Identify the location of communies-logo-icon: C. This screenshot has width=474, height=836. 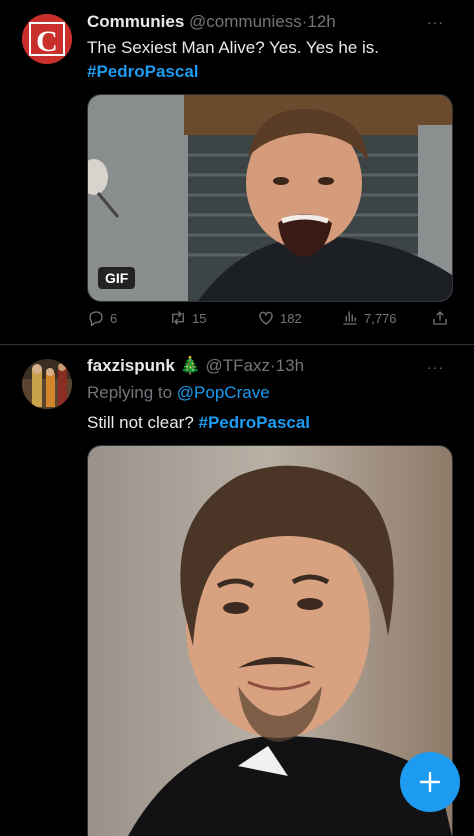
(47, 39).